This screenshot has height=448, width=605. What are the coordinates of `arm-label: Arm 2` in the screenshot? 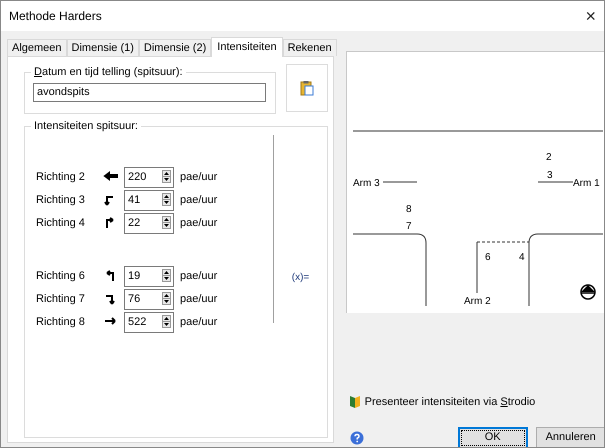 It's located at (477, 301).